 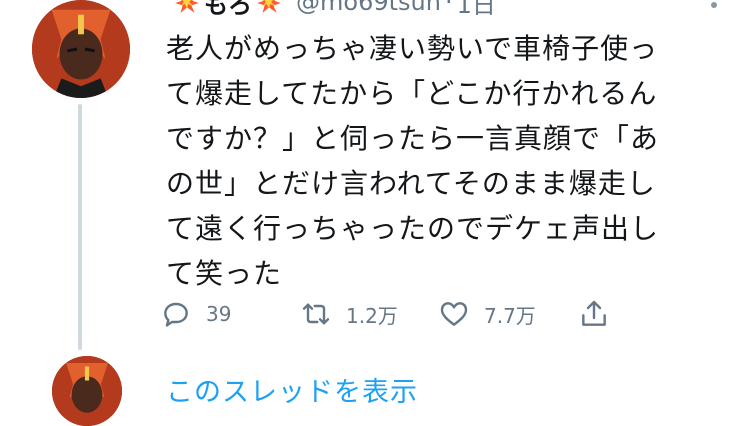 I want to click on retweet-icon, so click(x=316, y=314).